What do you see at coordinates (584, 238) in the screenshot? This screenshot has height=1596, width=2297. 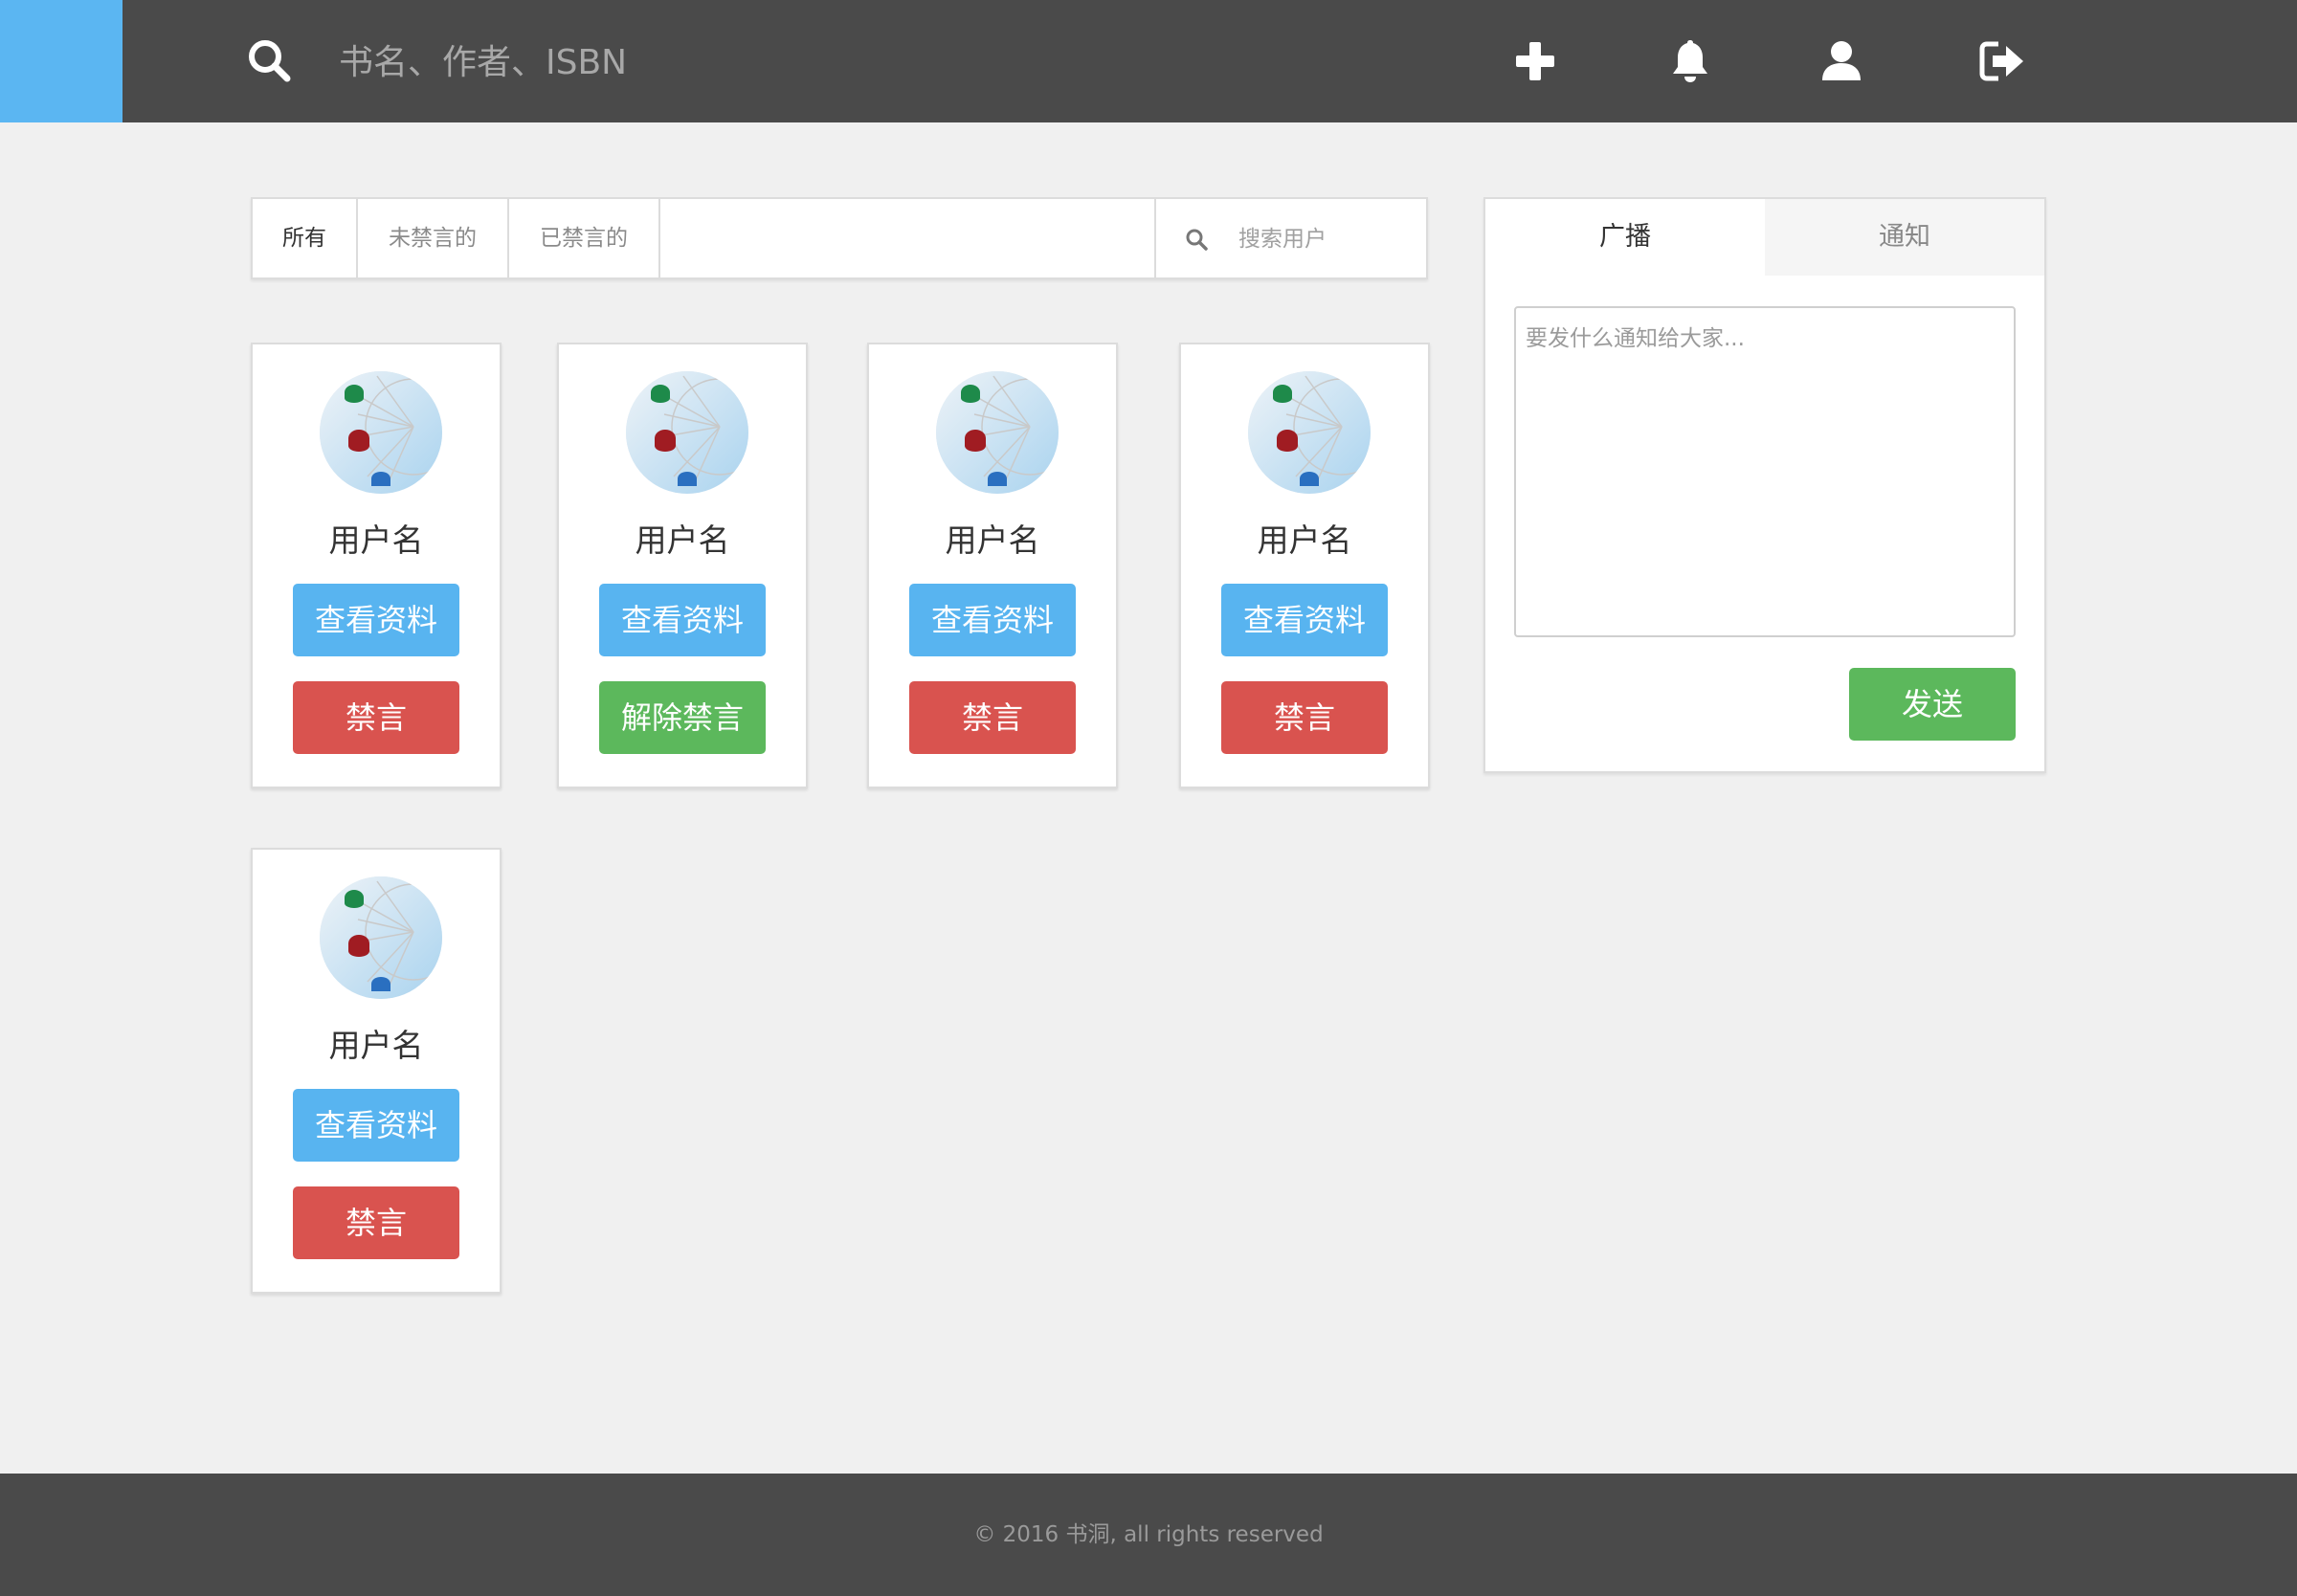 I see `filter-tab-muted: 已禁言的` at bounding box center [584, 238].